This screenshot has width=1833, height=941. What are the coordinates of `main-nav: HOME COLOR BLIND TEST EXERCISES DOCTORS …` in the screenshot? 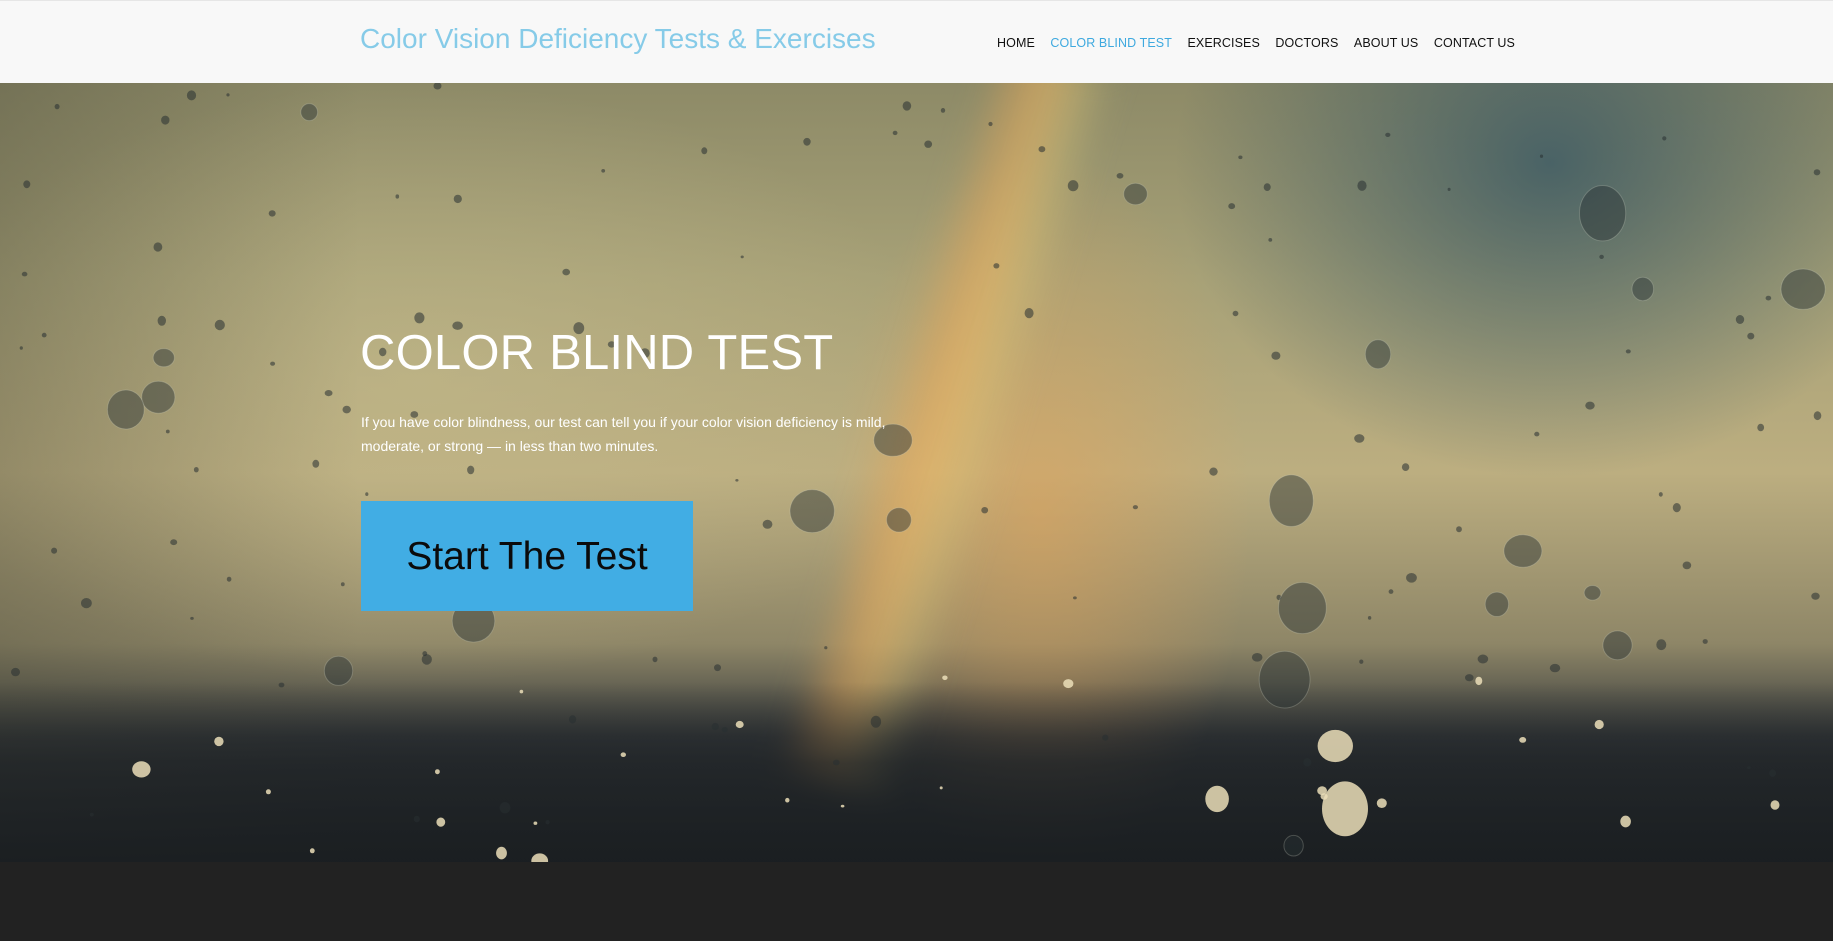 It's located at (1263, 43).